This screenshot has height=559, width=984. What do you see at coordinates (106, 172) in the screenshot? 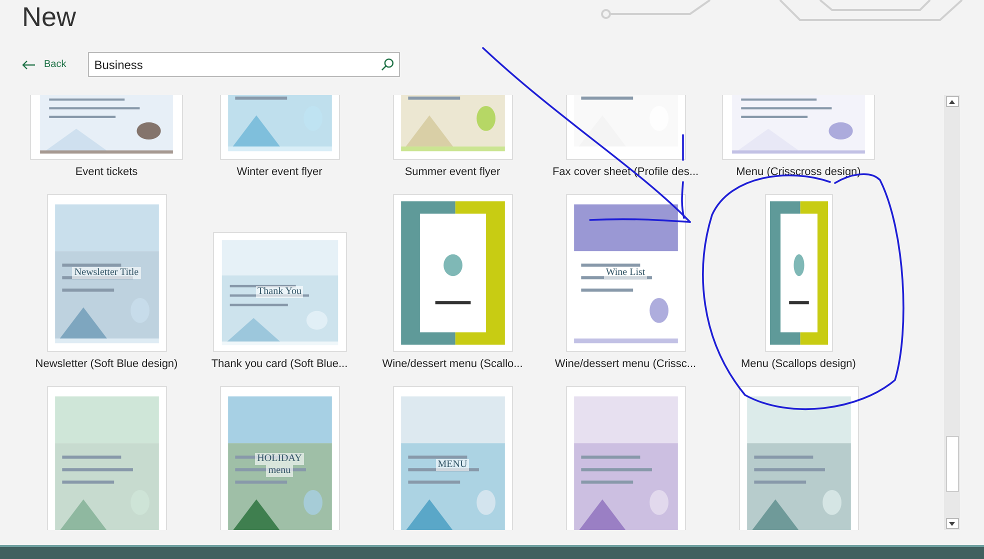
I see `template-name: Event tickets` at bounding box center [106, 172].